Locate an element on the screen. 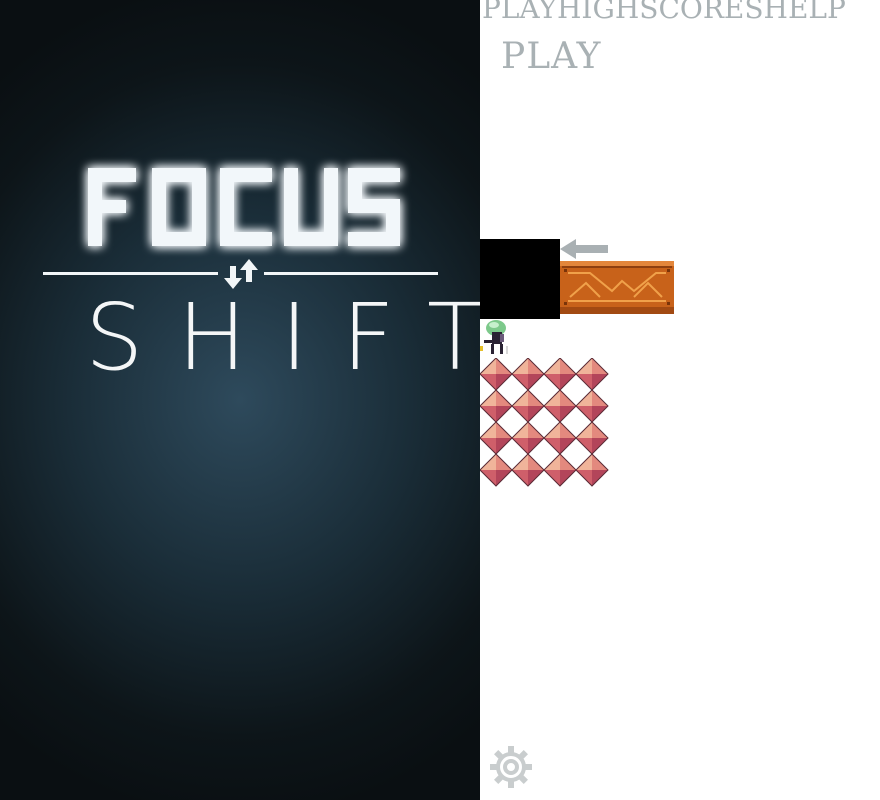  shift-logo-text: SHIFT is located at coordinates (282, 337).